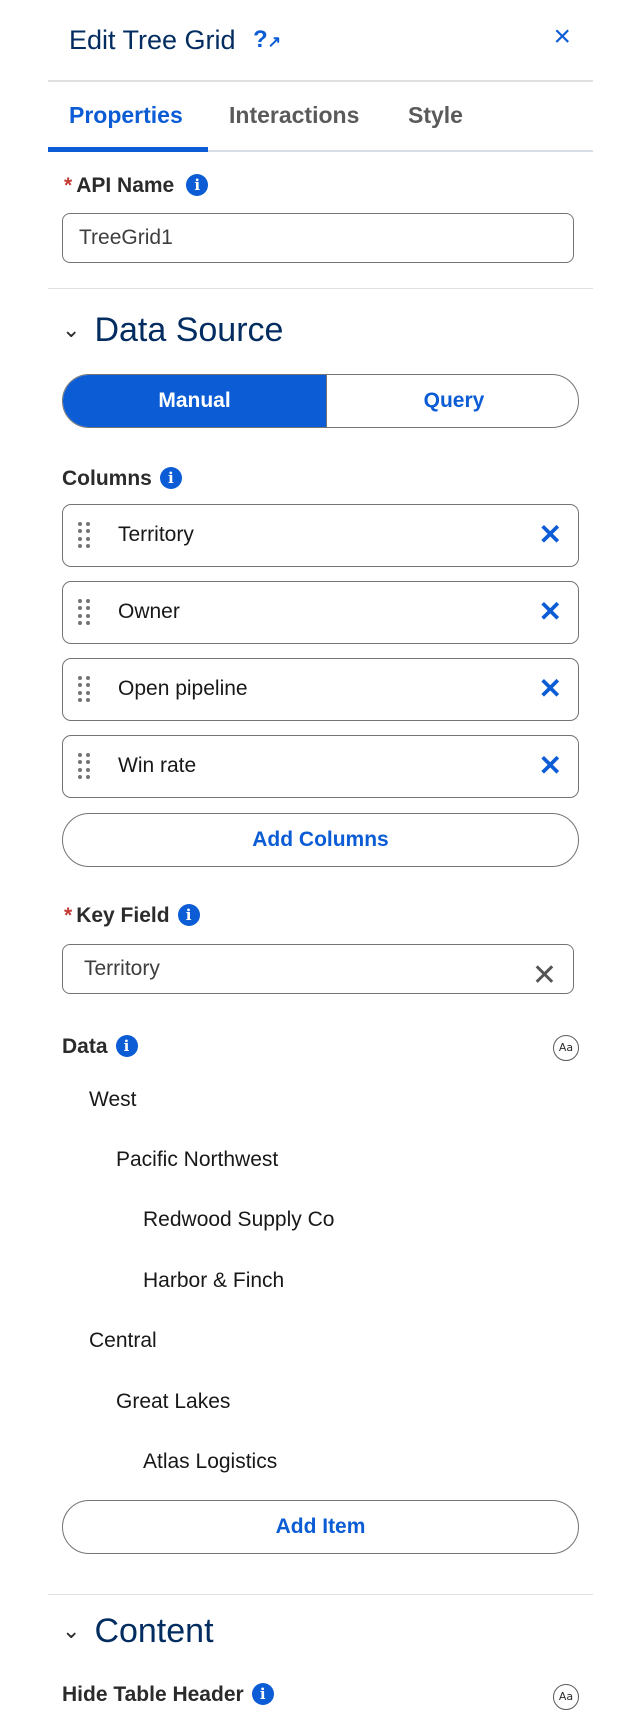 The width and height of the screenshot is (640, 1710). I want to click on add-item-button: Add Item, so click(320, 1527).